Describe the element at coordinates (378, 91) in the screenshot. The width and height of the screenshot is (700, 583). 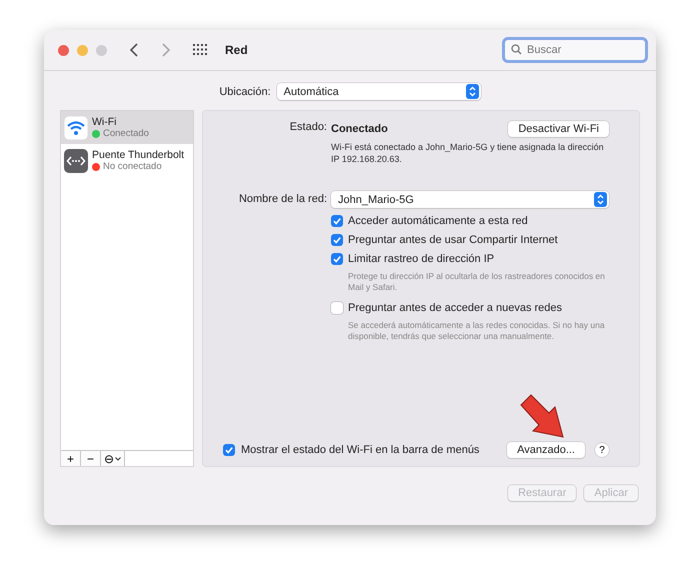
I see `location-dropdown: Automática` at that location.